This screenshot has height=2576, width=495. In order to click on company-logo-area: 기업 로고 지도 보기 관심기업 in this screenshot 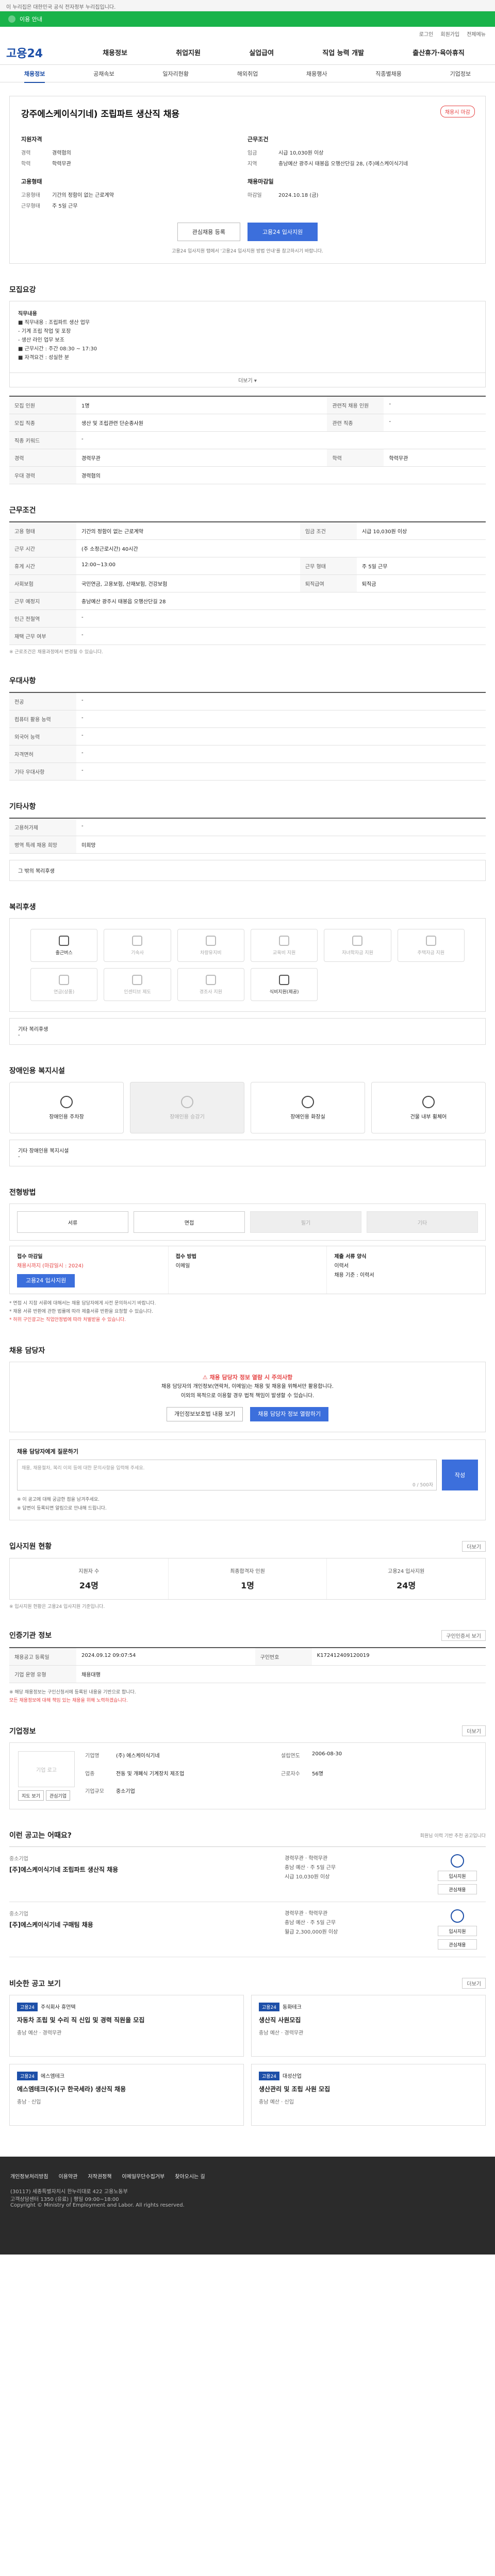, I will do `click(46, 1776)`.